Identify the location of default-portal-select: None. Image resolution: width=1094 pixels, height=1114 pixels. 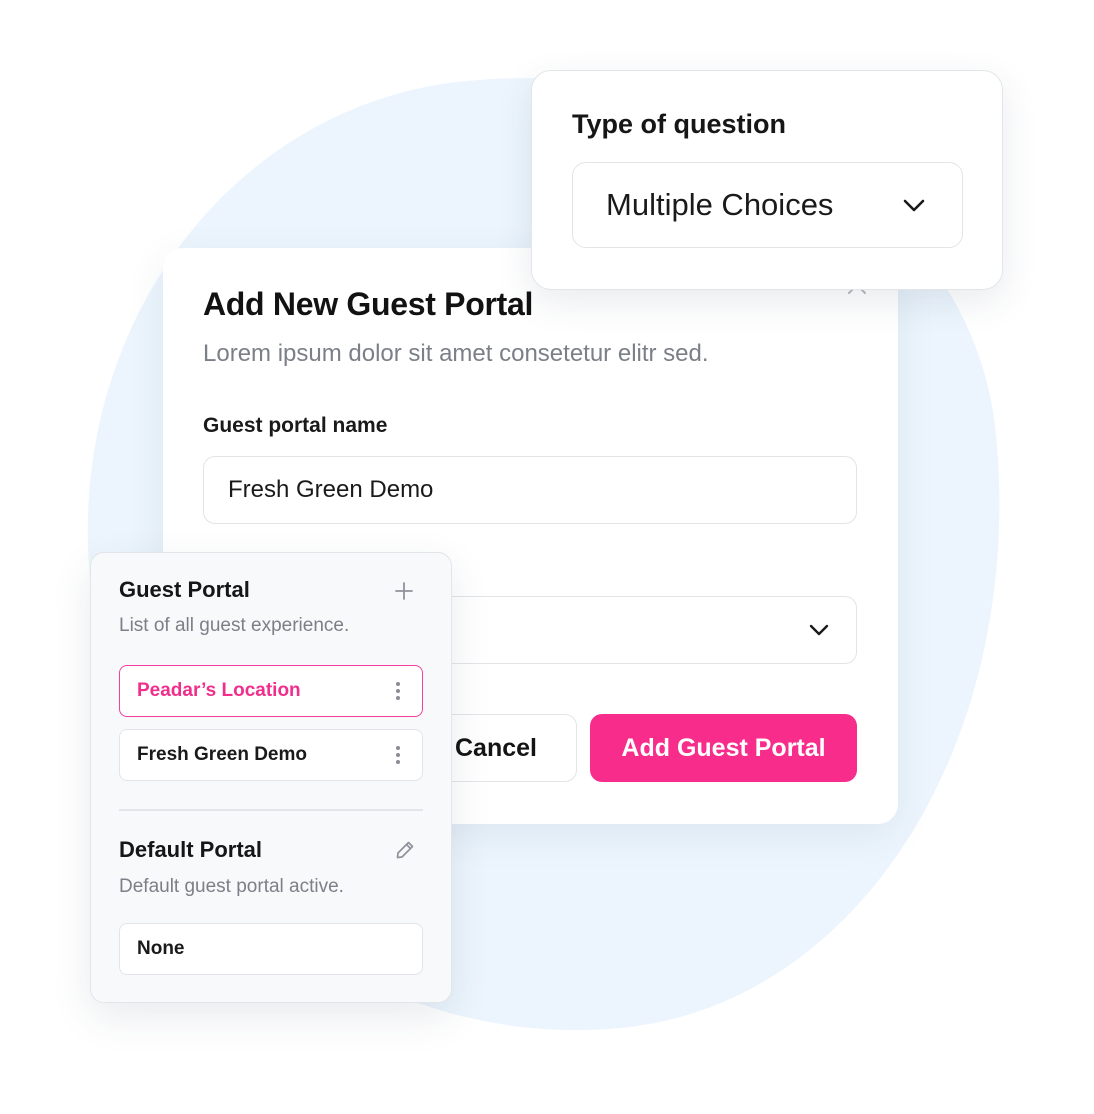
(271, 949).